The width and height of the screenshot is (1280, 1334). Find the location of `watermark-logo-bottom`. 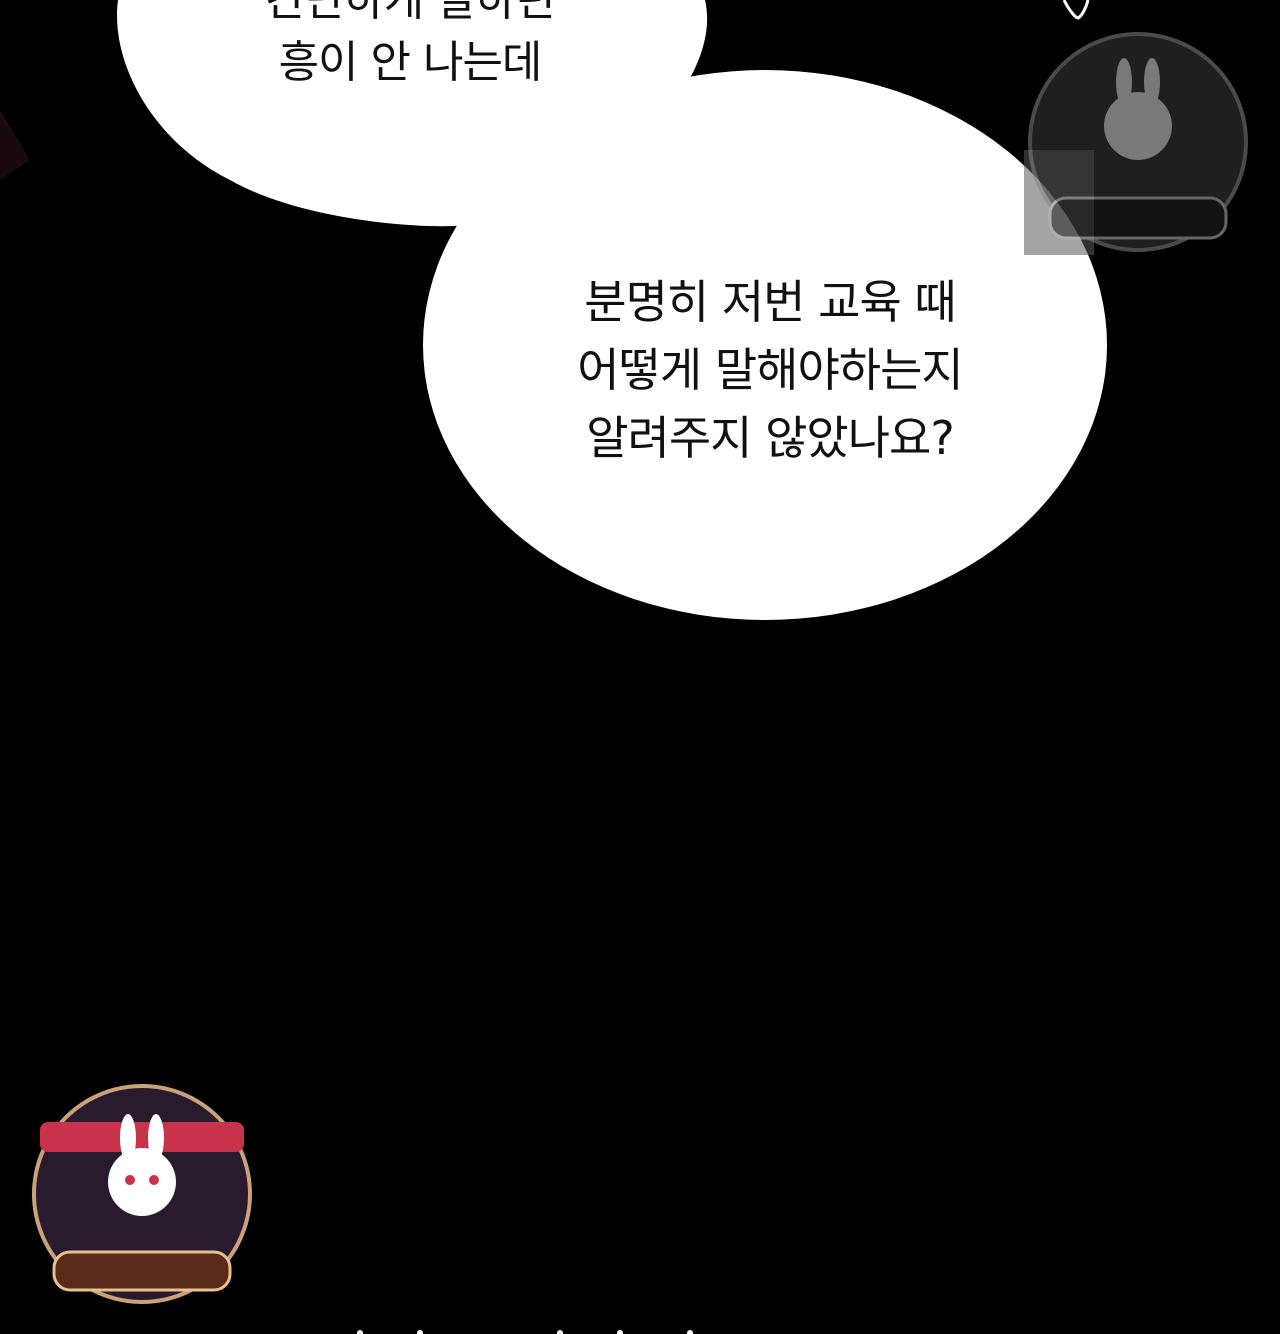

watermark-logo-bottom is located at coordinates (142, 1194).